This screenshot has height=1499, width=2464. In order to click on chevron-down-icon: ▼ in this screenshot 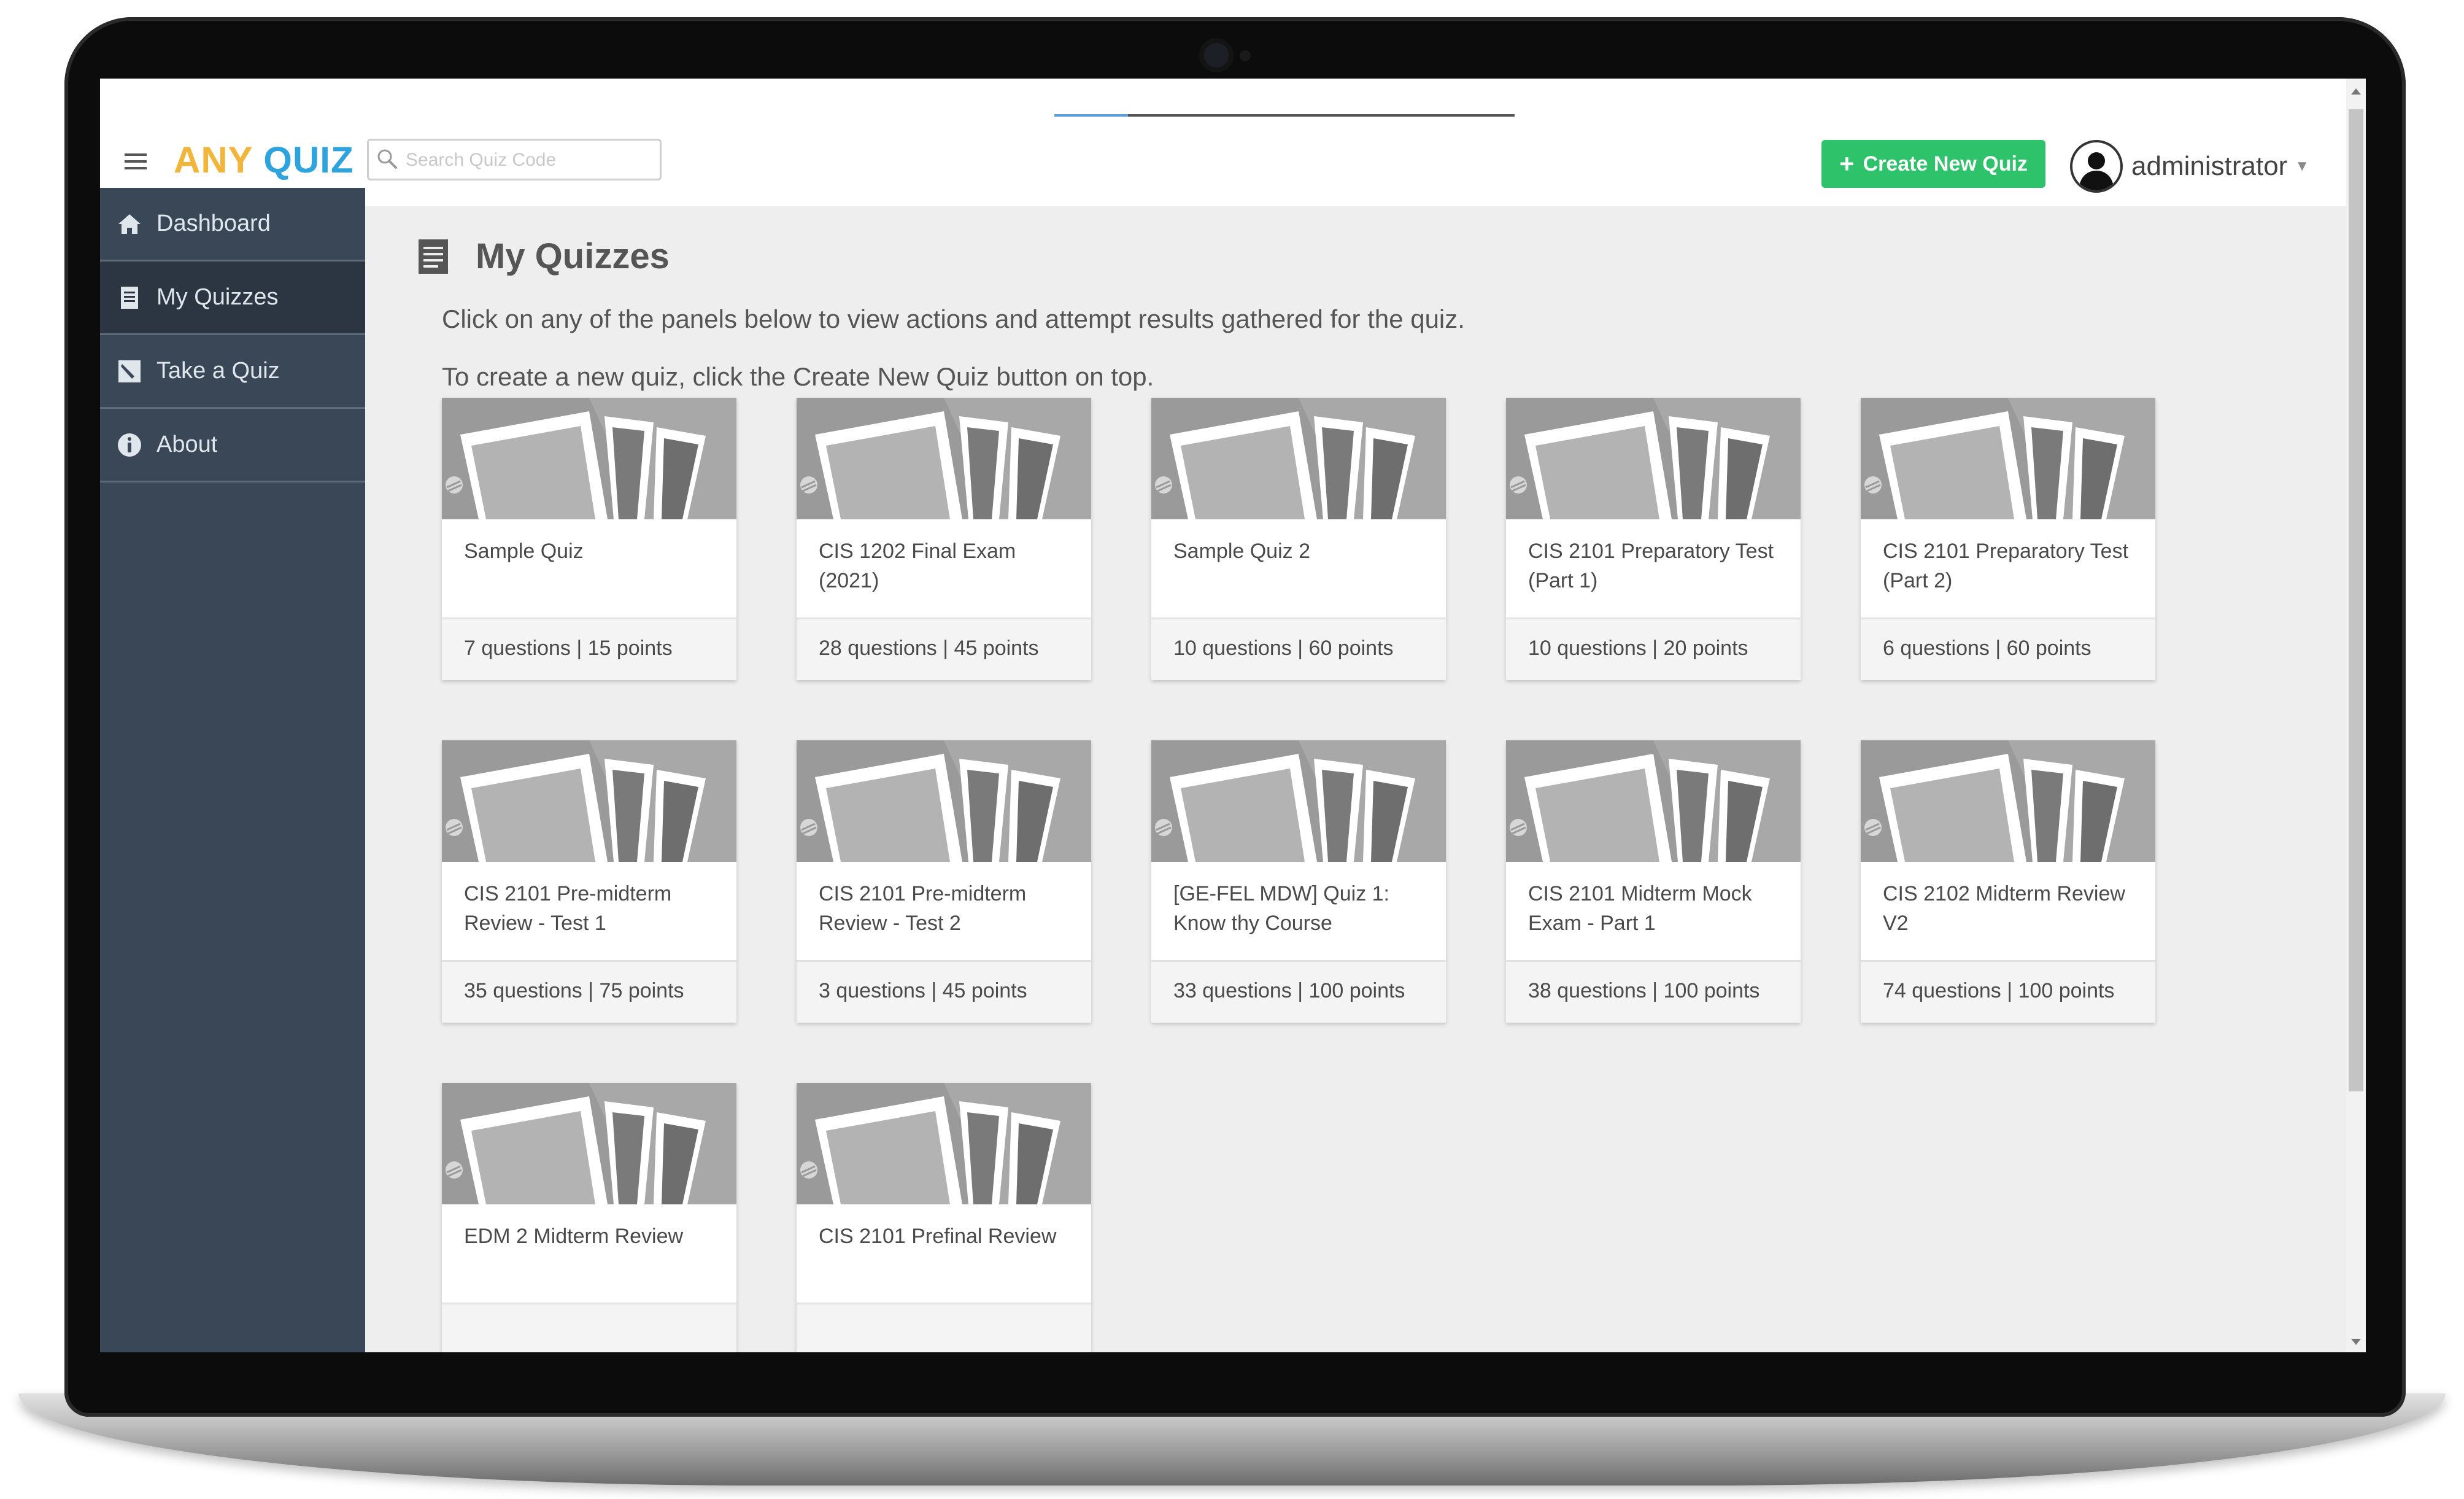, I will do `click(2303, 166)`.